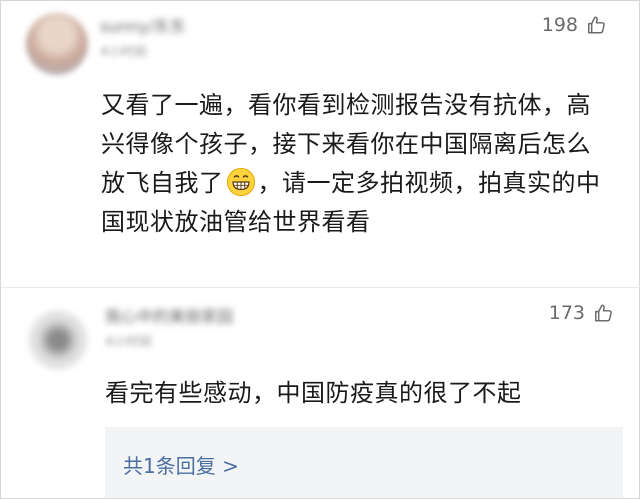 The width and height of the screenshot is (640, 499). What do you see at coordinates (313, 393) in the screenshot?
I see `comment-text: 看完有些感动，中国防疫真的很了不起` at bounding box center [313, 393].